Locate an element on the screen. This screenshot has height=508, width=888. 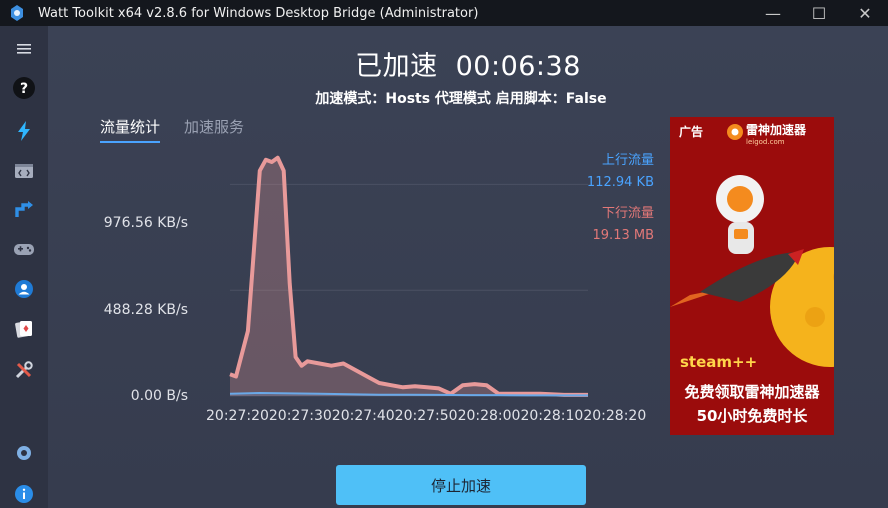
x-tick-label: 20:28:10 is located at coordinates (552, 416).